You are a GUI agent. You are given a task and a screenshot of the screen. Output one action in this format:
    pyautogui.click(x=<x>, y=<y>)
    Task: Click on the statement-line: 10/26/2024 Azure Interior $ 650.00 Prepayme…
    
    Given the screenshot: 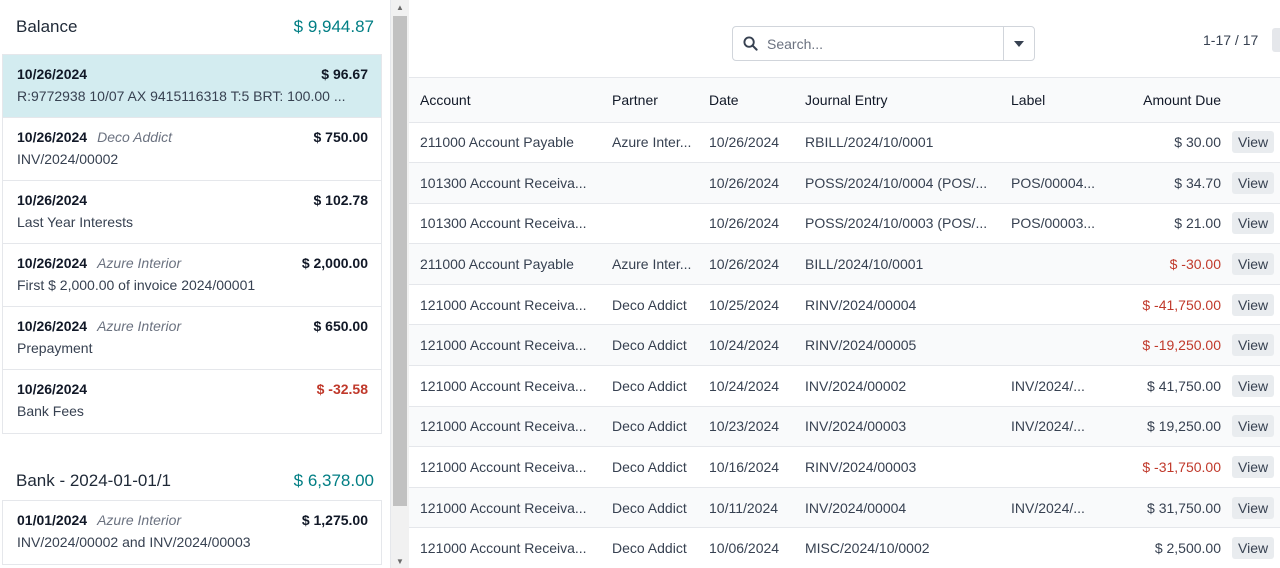 What is the action you would take?
    pyautogui.click(x=192, y=338)
    